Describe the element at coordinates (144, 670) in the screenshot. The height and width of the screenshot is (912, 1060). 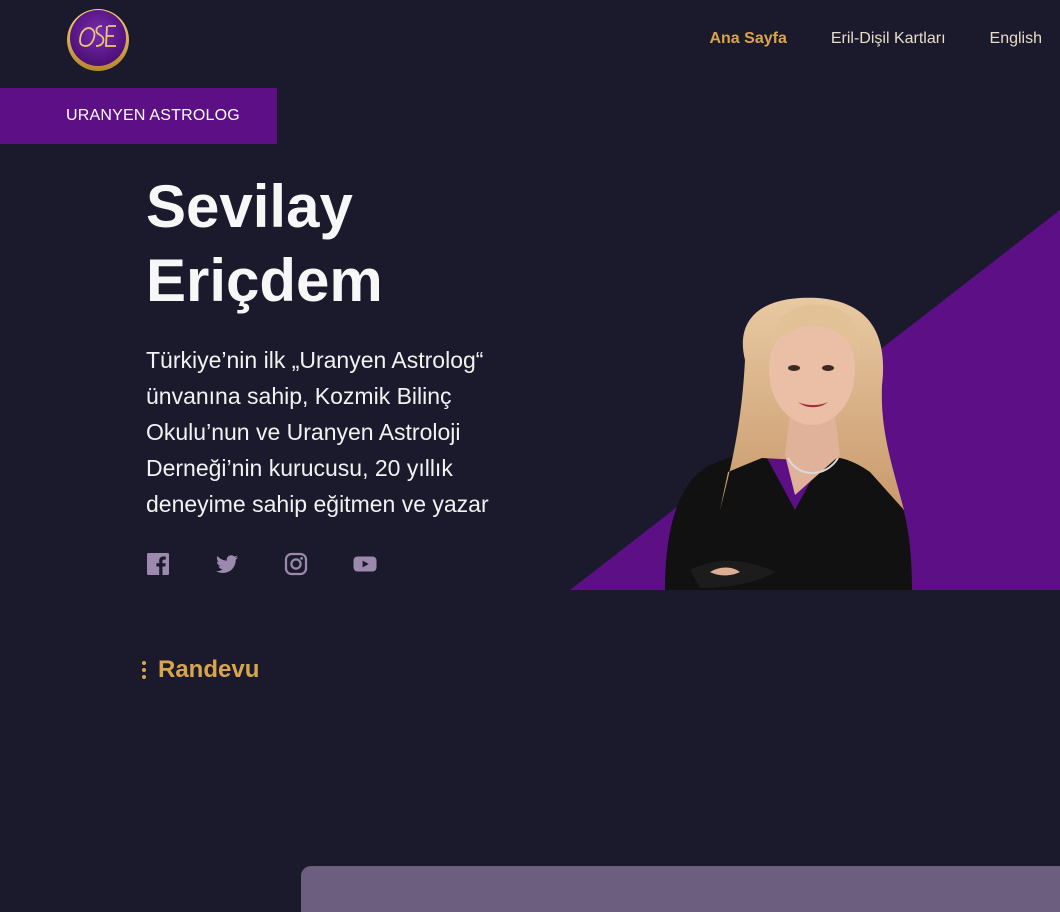
I see `section-dots-icon` at that location.